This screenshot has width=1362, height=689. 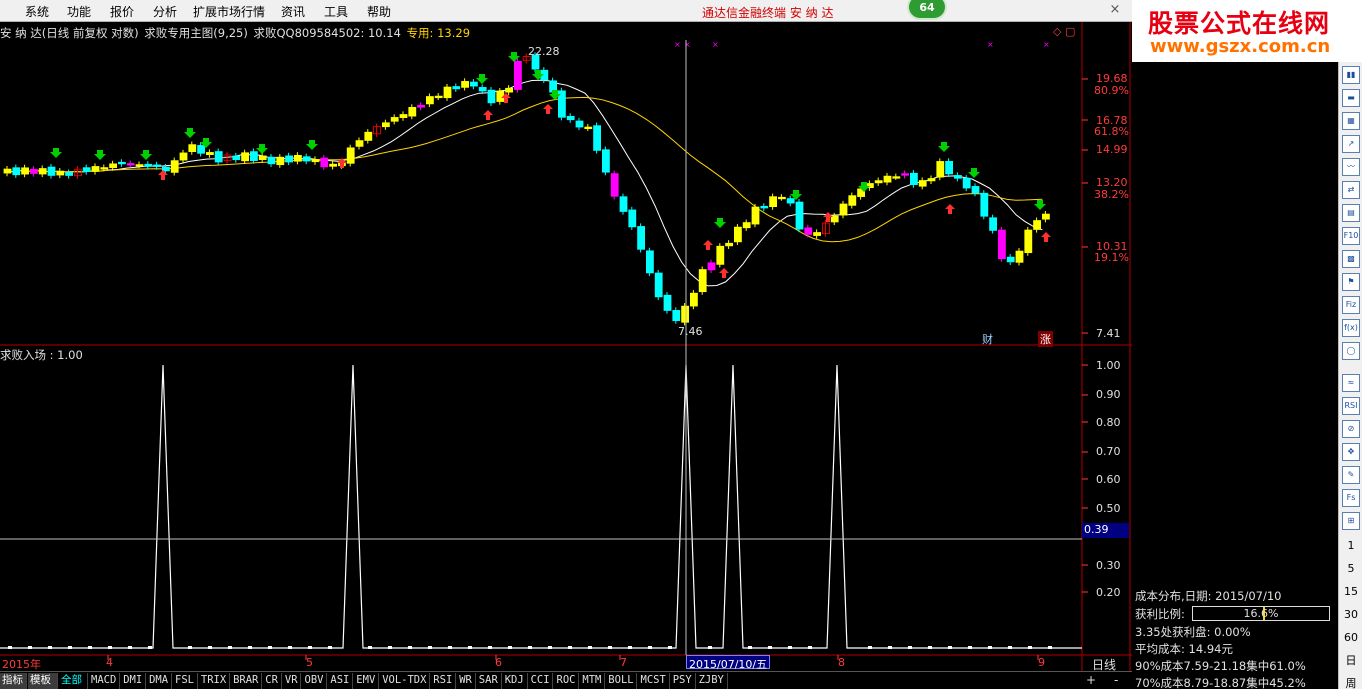 What do you see at coordinates (1351, 406) in the screenshot?
I see `rsi-icon: RSI` at bounding box center [1351, 406].